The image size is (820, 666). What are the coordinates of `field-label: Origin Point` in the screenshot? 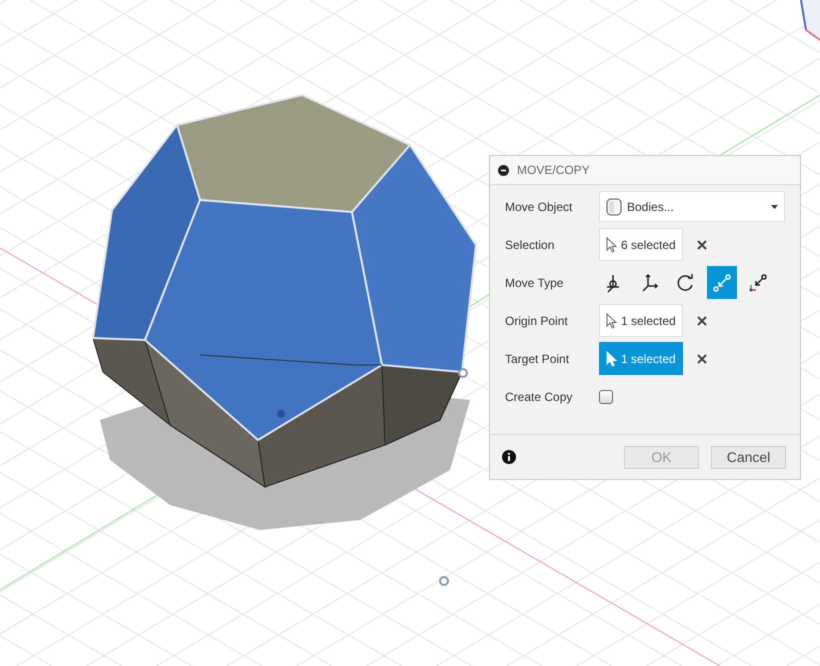 It's located at (537, 321).